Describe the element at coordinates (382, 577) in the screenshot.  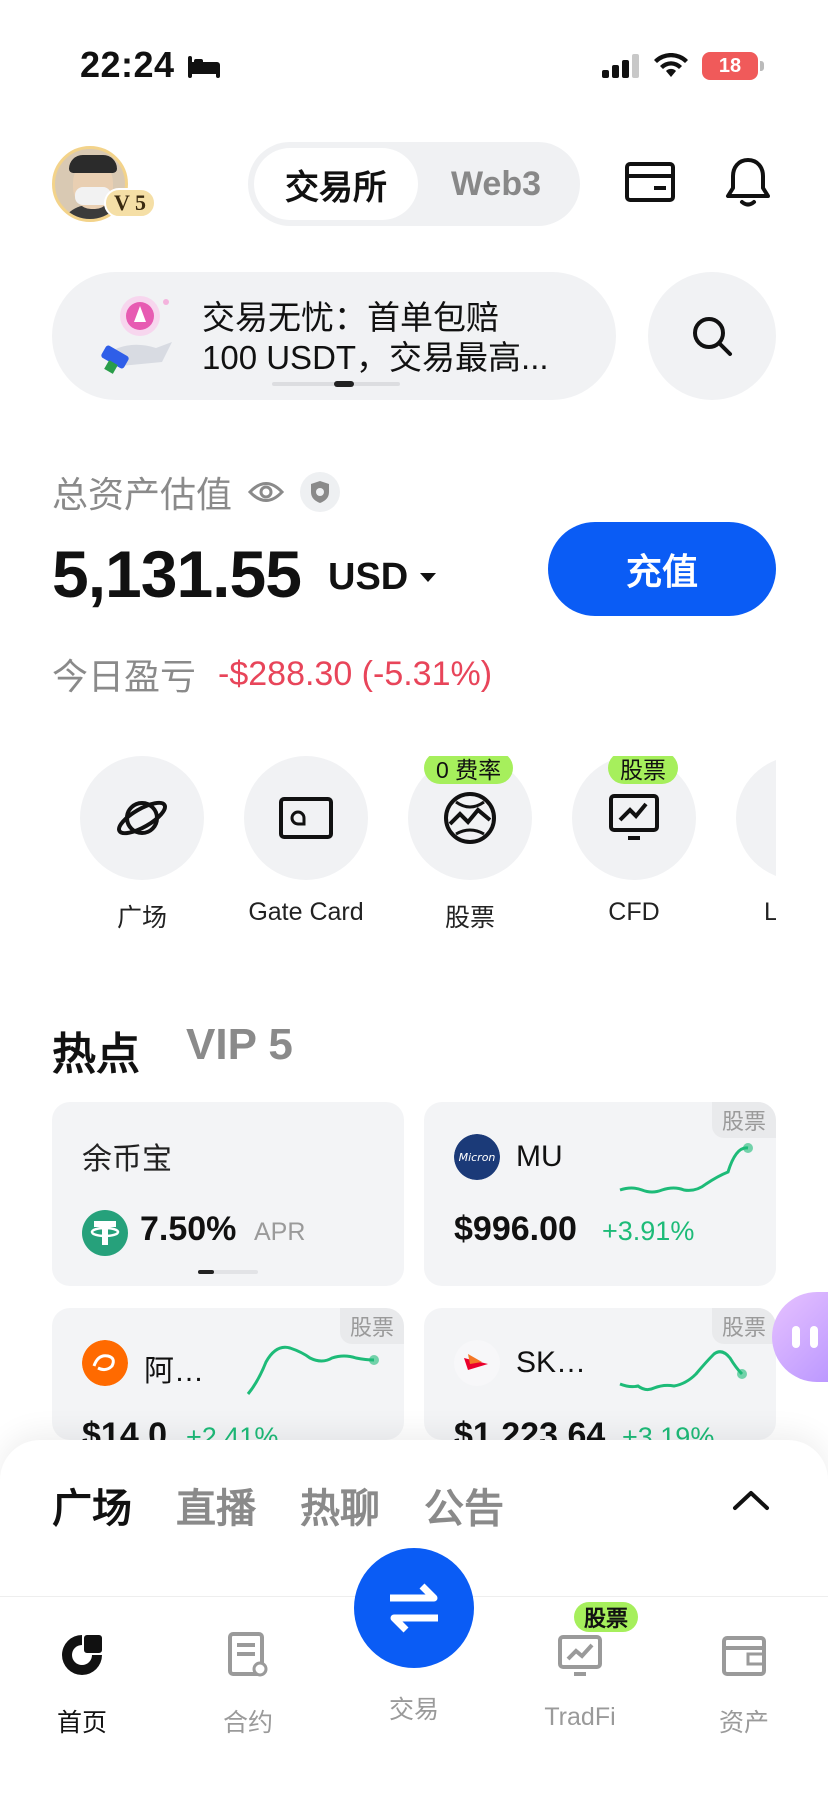
I see `currency-selector: USD` at that location.